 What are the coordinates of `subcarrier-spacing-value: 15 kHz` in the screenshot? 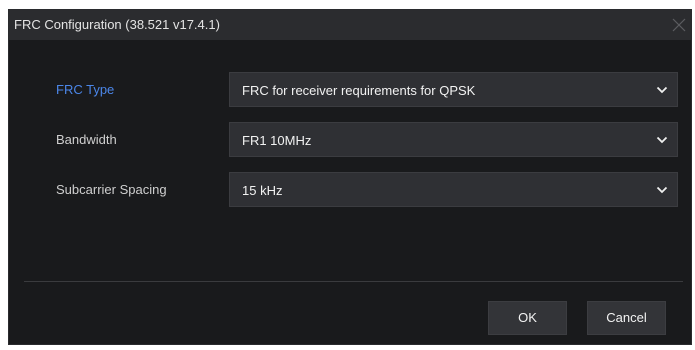 It's located at (262, 190).